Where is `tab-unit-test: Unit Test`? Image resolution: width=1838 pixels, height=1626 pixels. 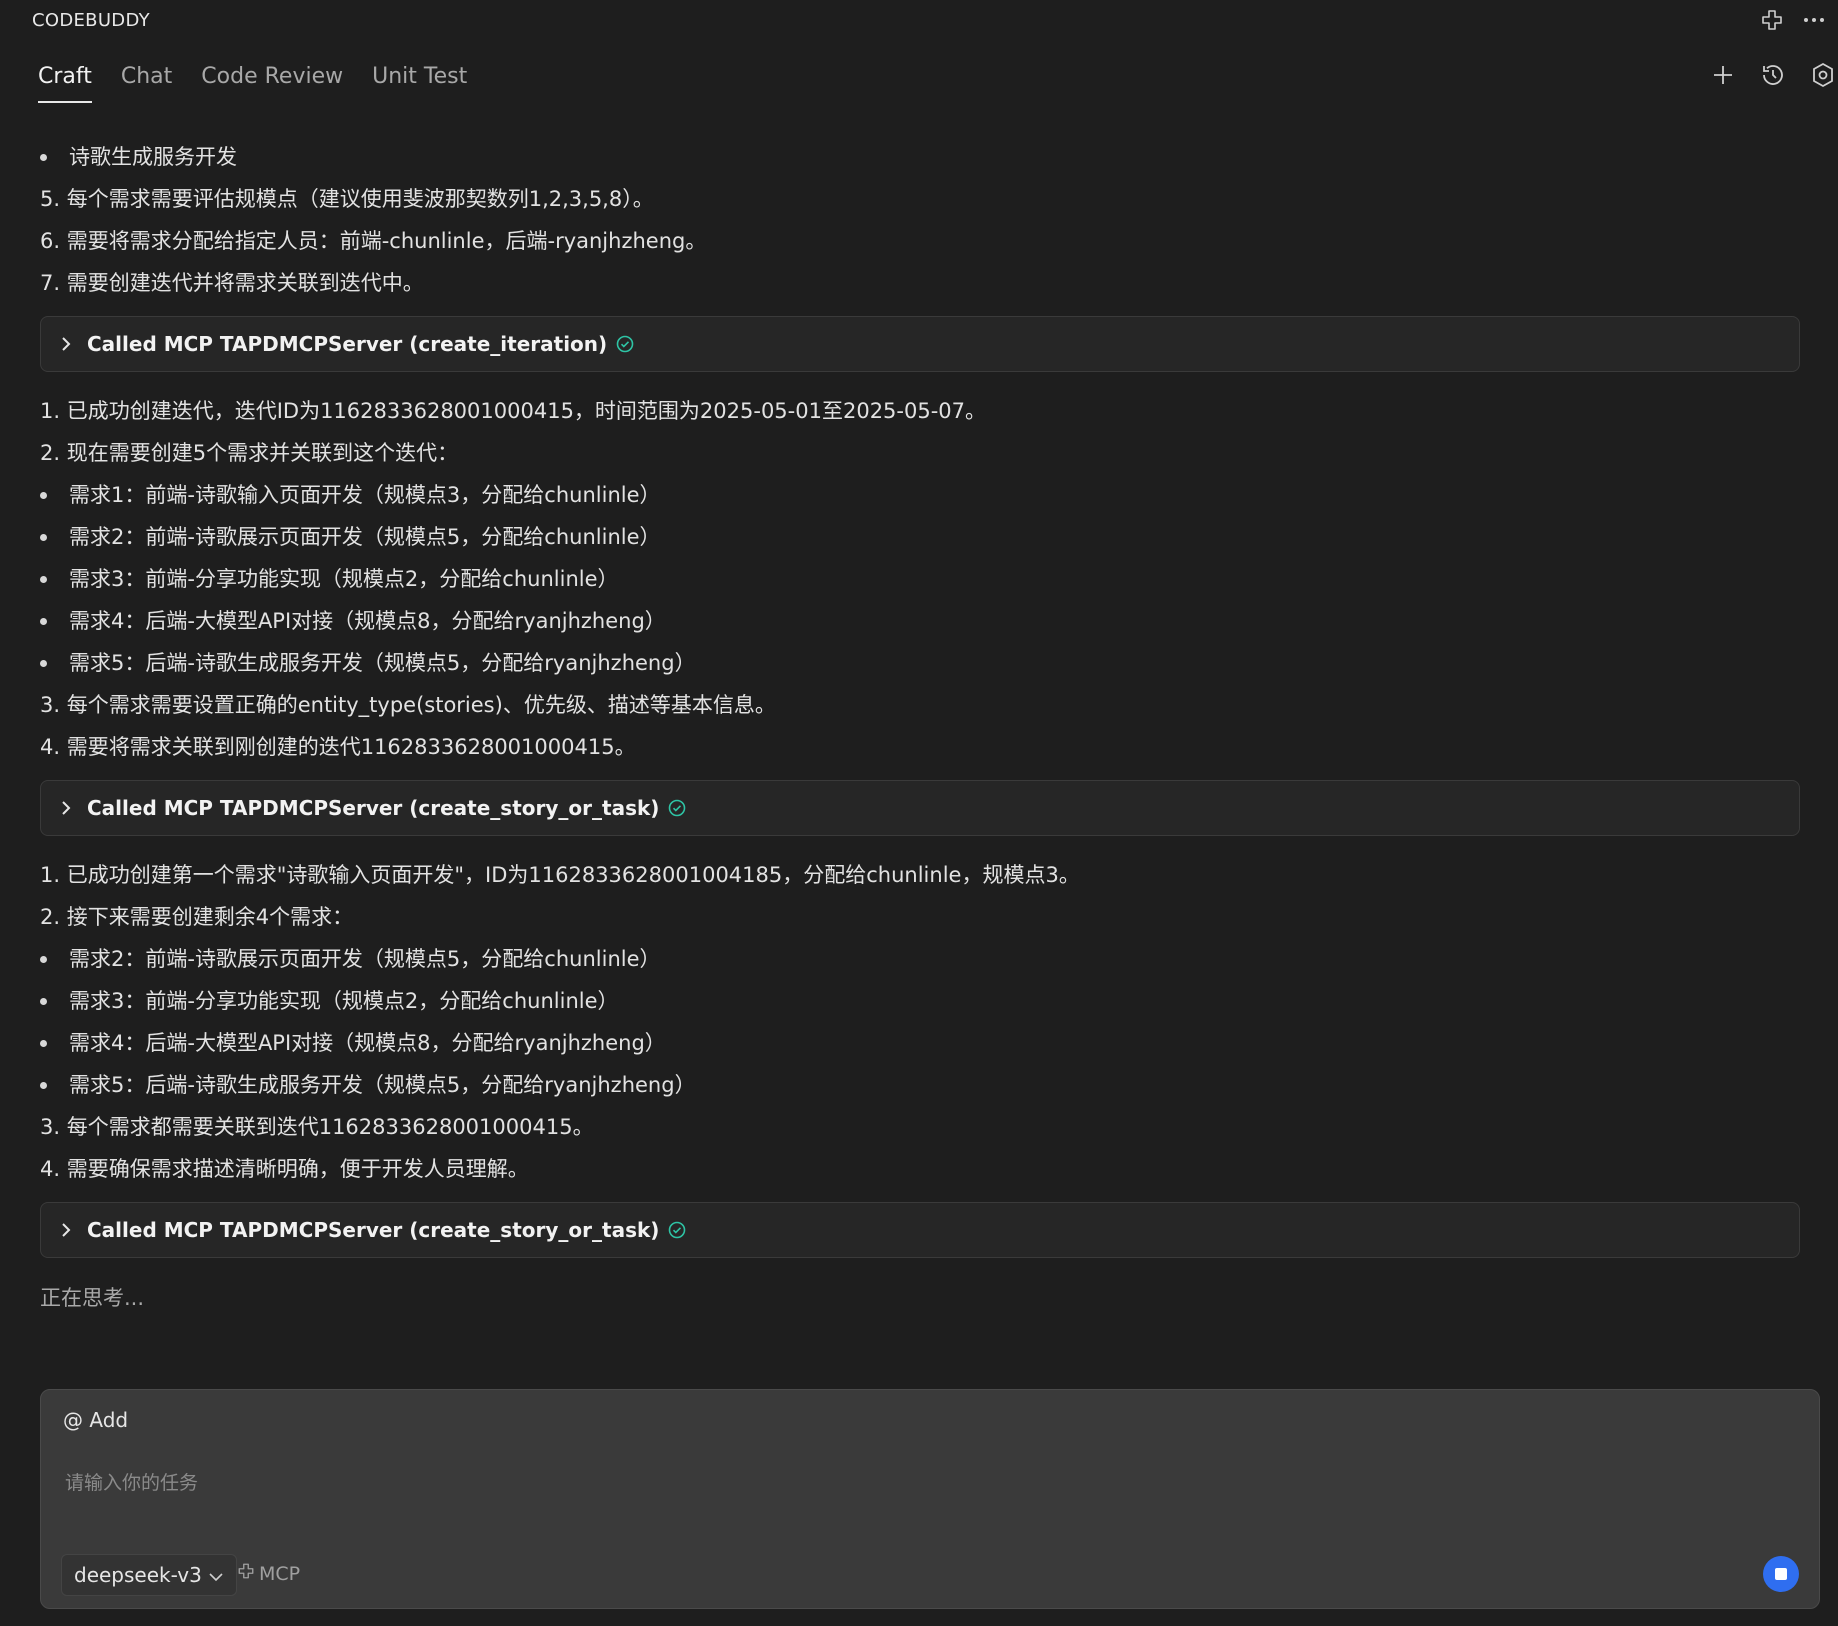 tab-unit-test: Unit Test is located at coordinates (419, 83).